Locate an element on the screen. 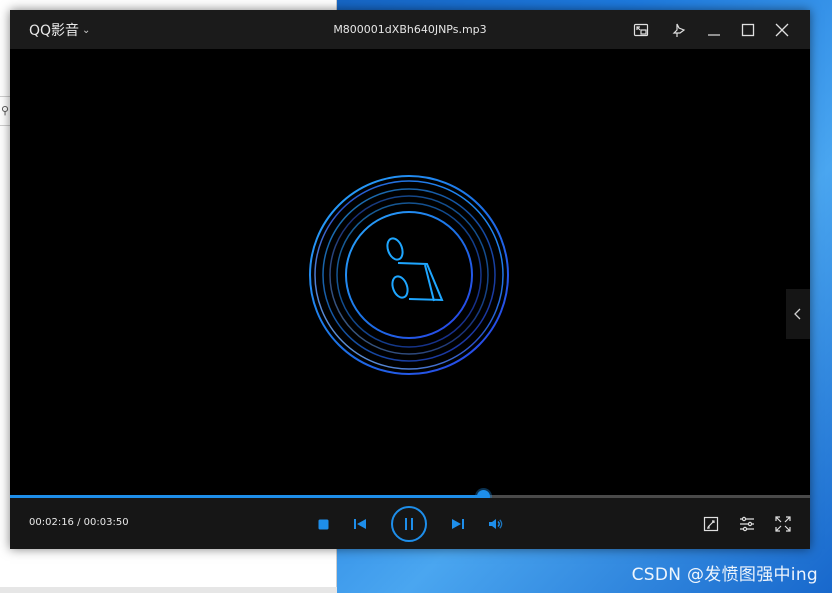 This screenshot has width=832, height=593. volume-button is located at coordinates (496, 524).